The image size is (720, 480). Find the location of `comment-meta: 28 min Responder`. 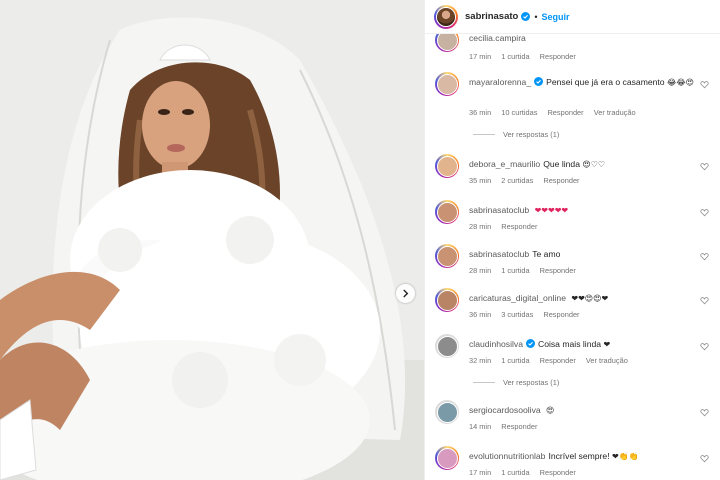

comment-meta: 28 min Responder is located at coordinates (507, 226).